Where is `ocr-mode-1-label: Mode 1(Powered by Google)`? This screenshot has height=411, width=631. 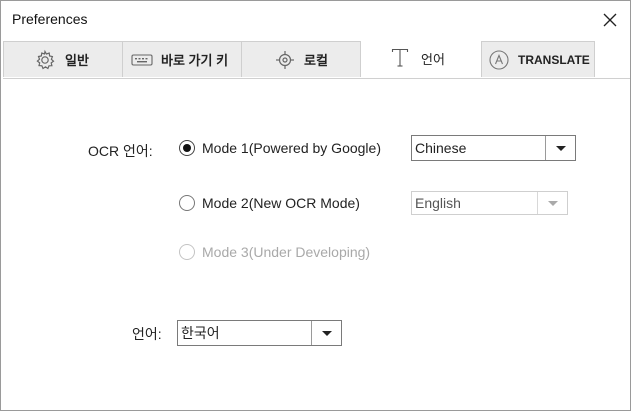 ocr-mode-1-label: Mode 1(Powered by Google) is located at coordinates (291, 148).